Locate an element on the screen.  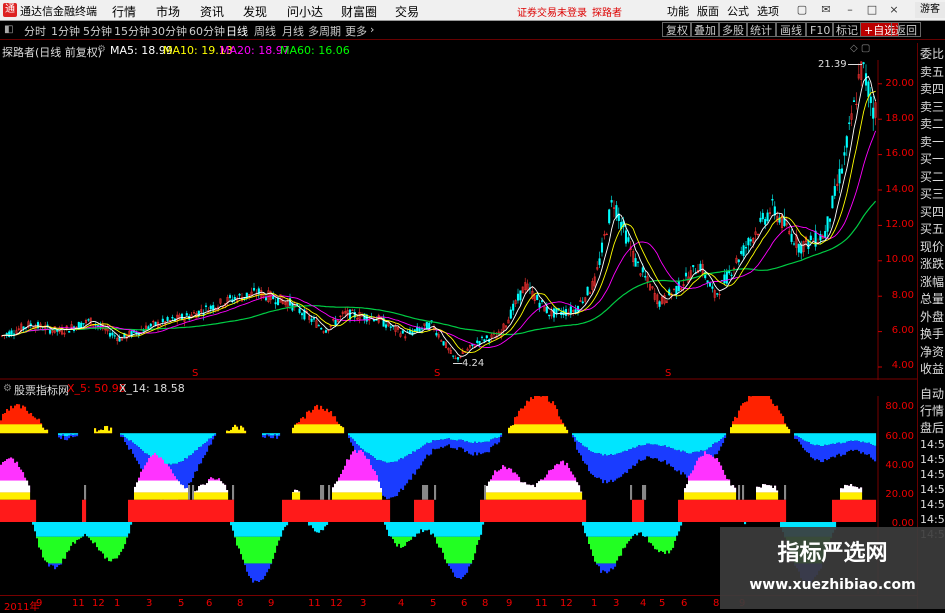
btn-statistics: 统计 is located at coordinates (761, 29).